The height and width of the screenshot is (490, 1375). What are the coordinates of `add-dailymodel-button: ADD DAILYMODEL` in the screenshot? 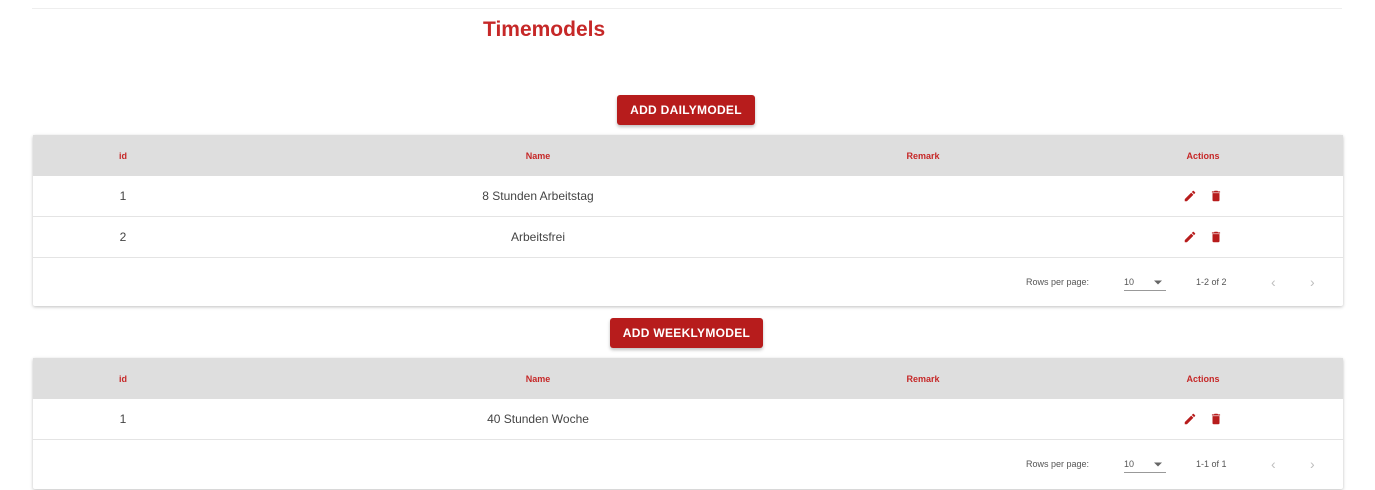 It's located at (686, 110).